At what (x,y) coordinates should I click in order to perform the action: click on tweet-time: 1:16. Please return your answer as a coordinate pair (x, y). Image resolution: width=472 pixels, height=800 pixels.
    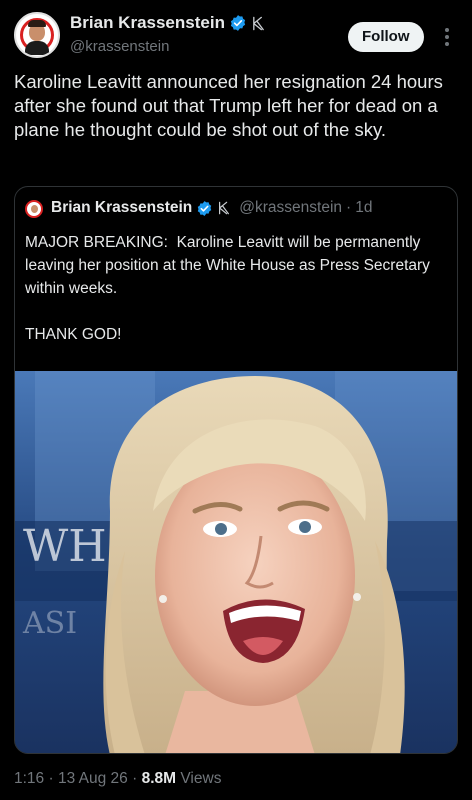
    Looking at the image, I should click on (29, 778).